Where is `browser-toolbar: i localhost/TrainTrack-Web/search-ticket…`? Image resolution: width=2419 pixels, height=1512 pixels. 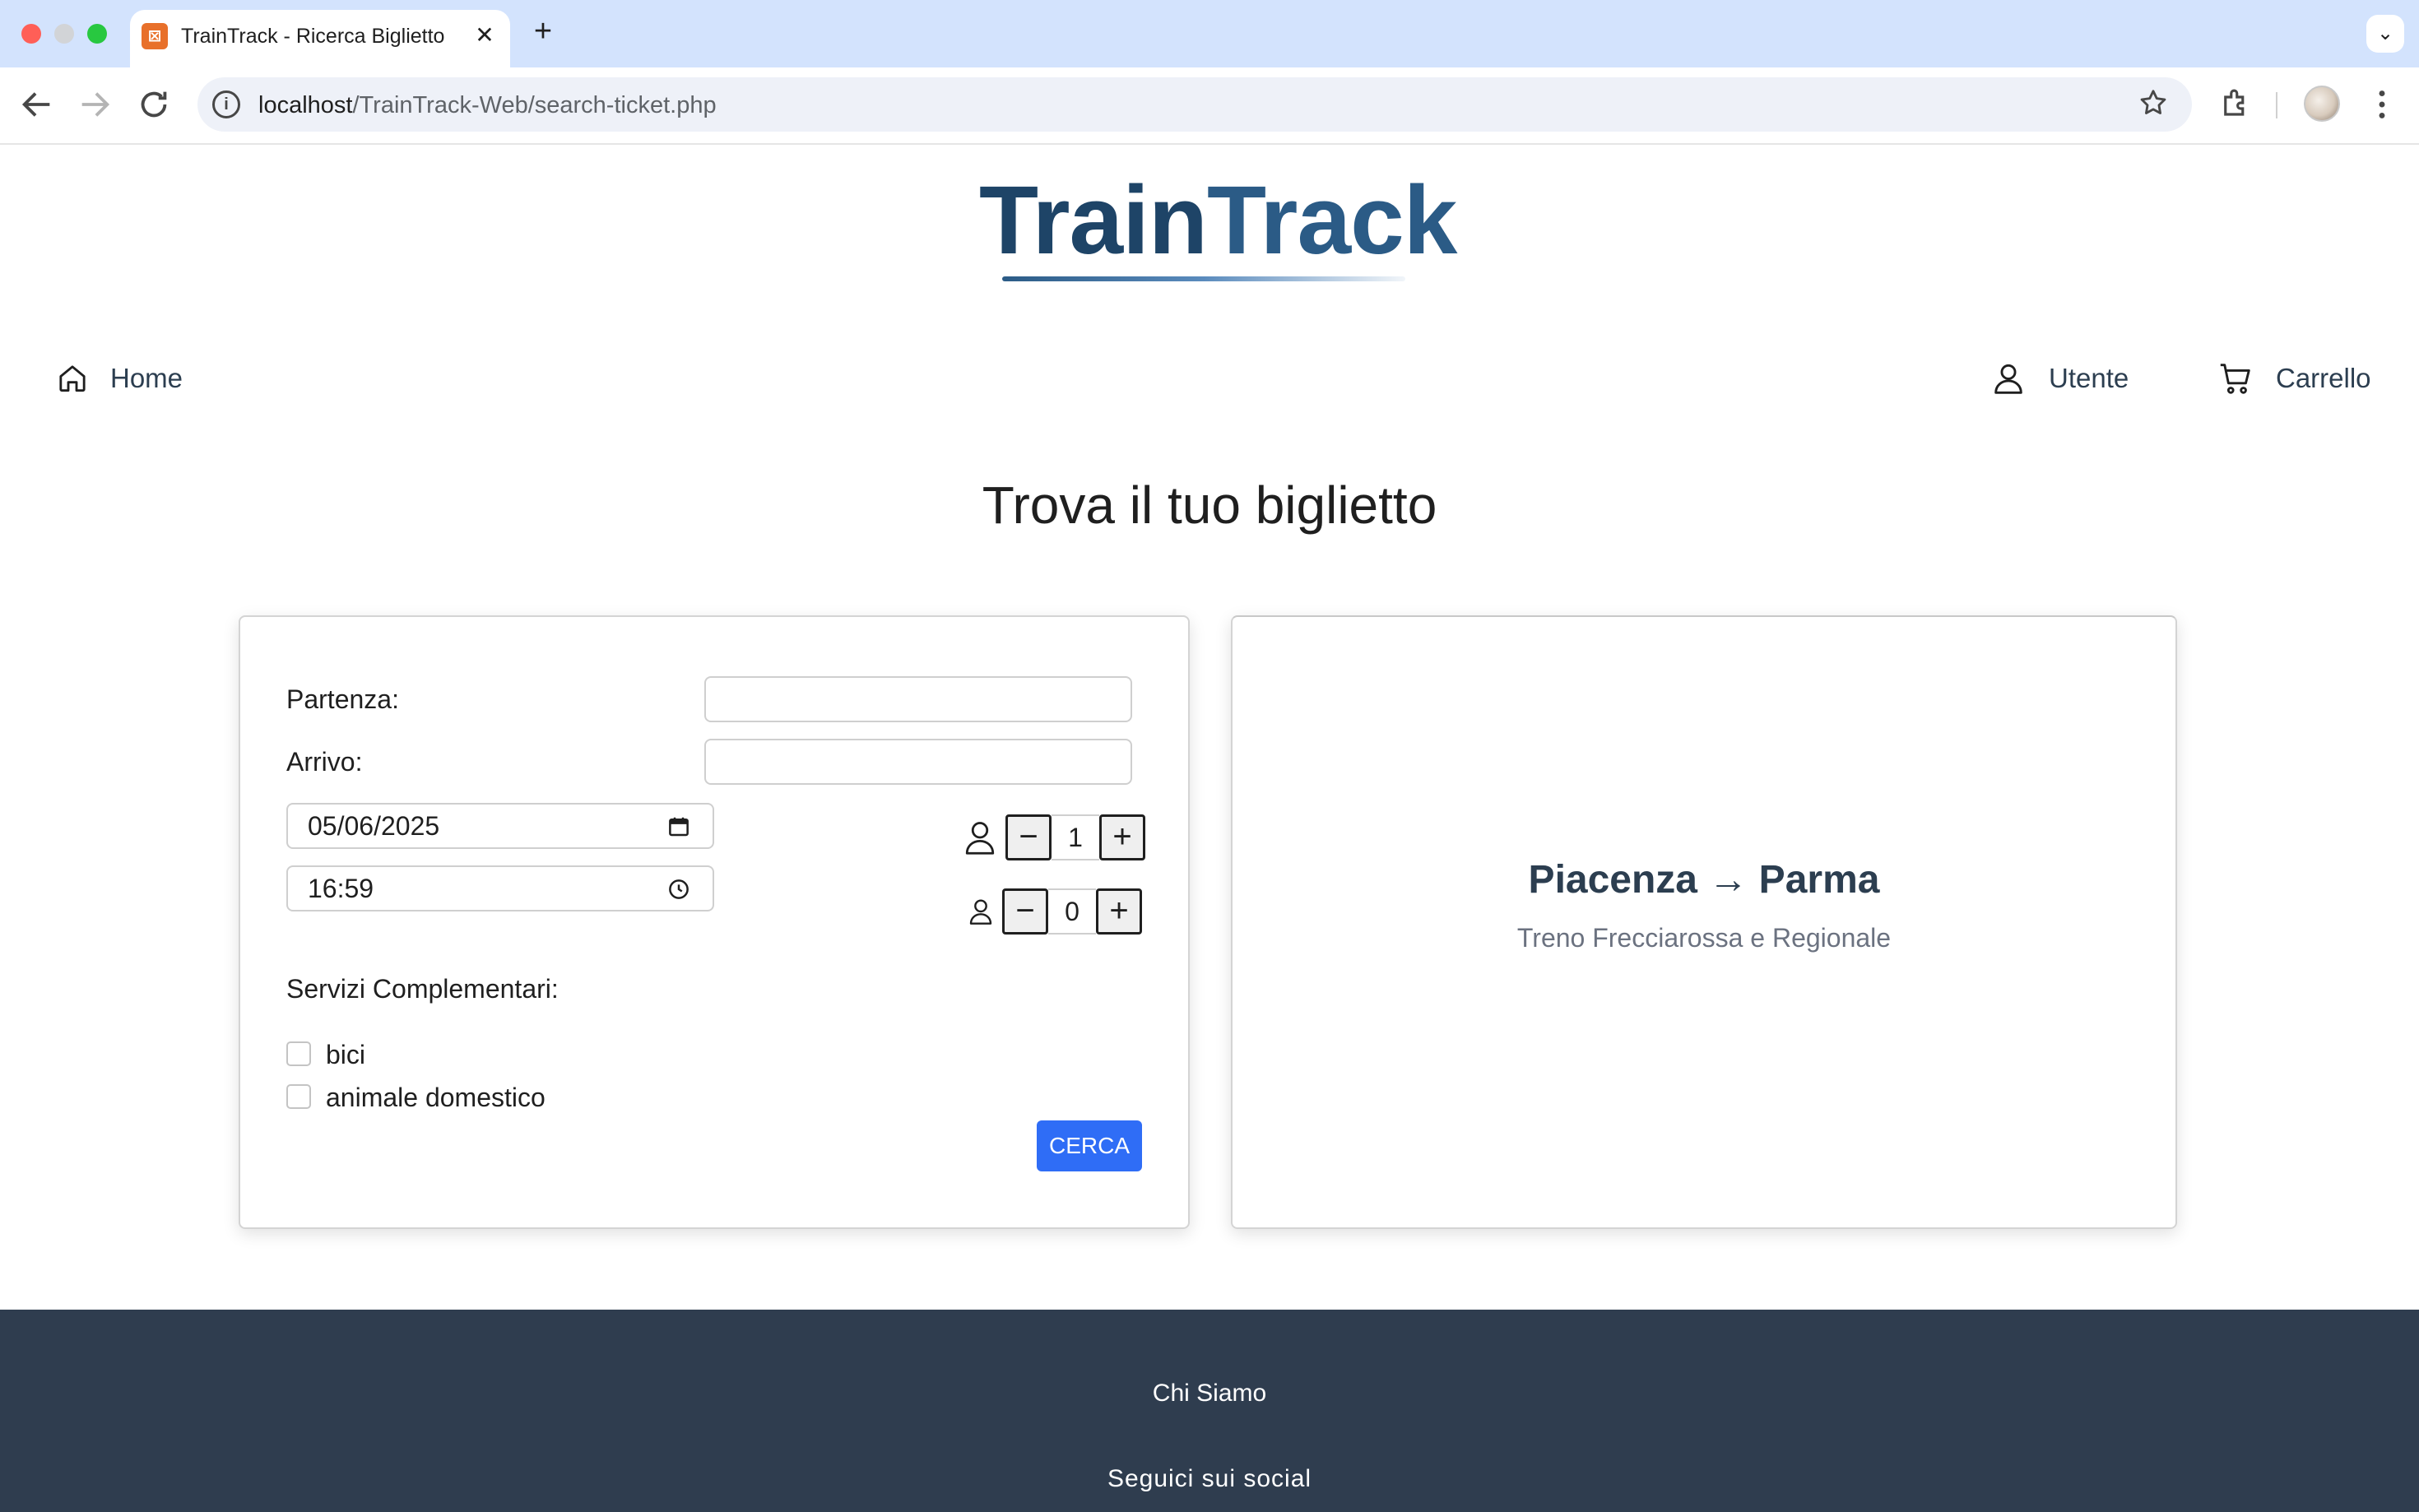 browser-toolbar: i localhost/TrainTrack-Web/search-ticket… is located at coordinates (1209, 106).